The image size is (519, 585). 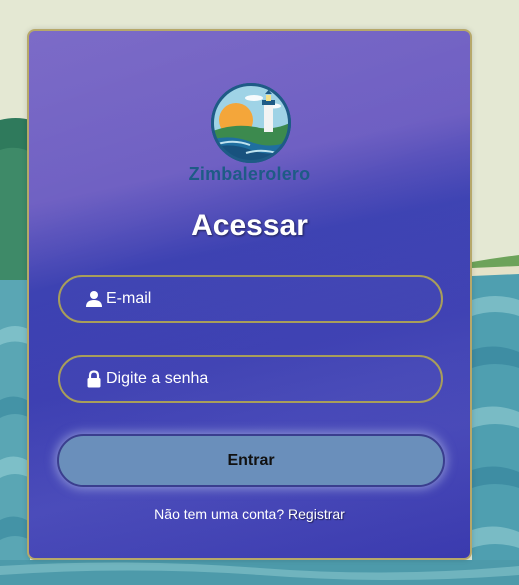 I want to click on lock-icon, so click(x=94, y=379).